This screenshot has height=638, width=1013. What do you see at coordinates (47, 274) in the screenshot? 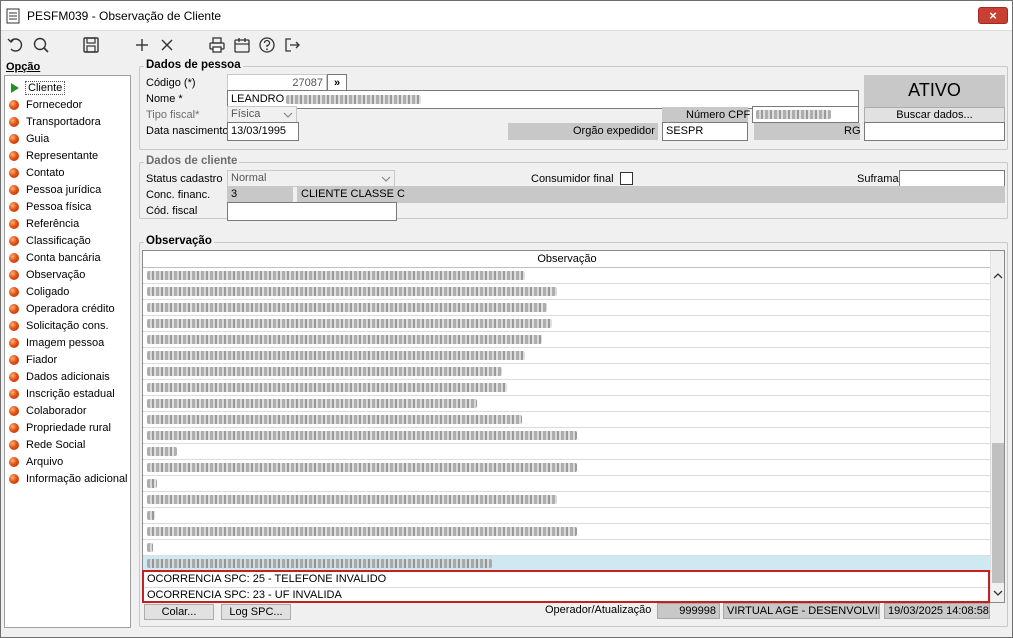
I see `sidebar-item-observacao: Observação` at bounding box center [47, 274].